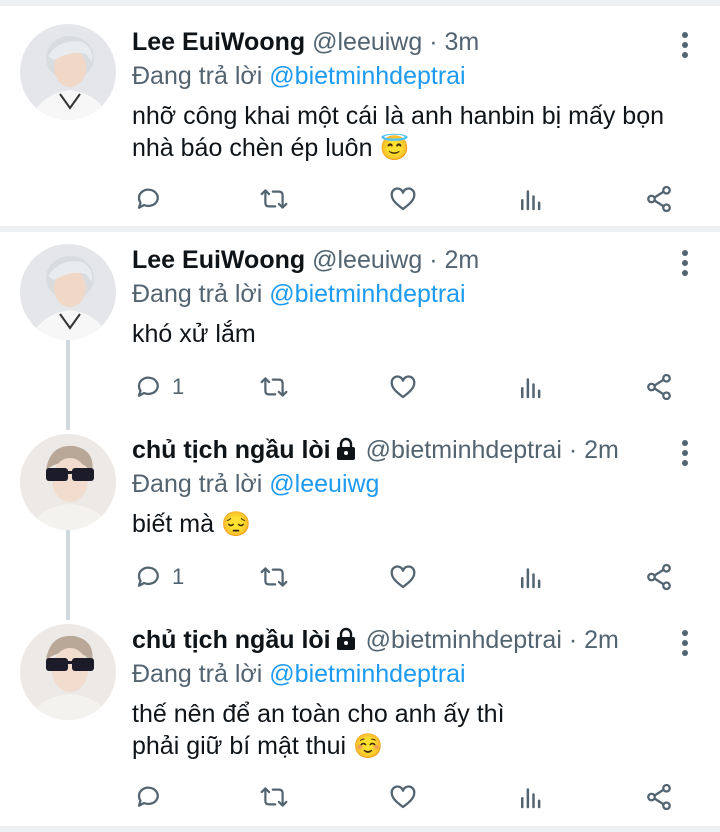  I want to click on tweet-header: Lee EuiWoong @leeuiwg · 3m, so click(305, 42).